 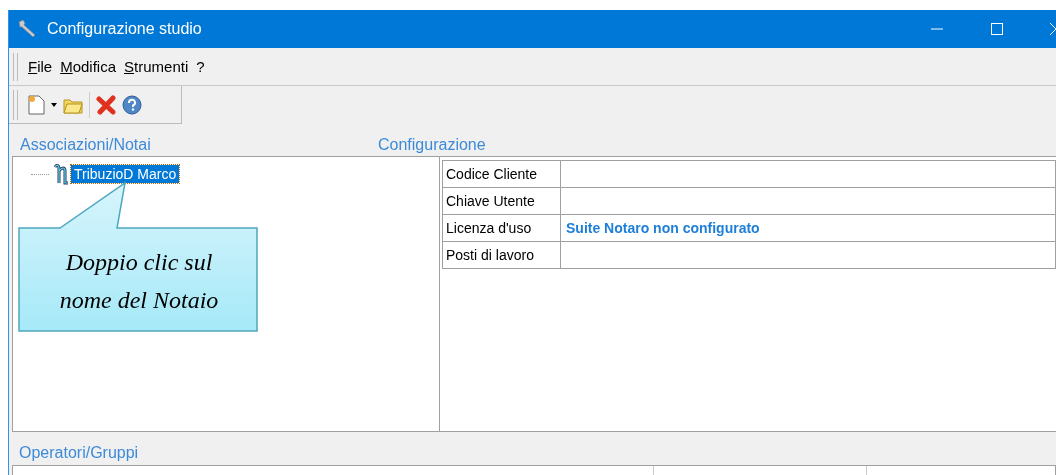 I want to click on window-title: Configurazione studio, so click(x=125, y=29).